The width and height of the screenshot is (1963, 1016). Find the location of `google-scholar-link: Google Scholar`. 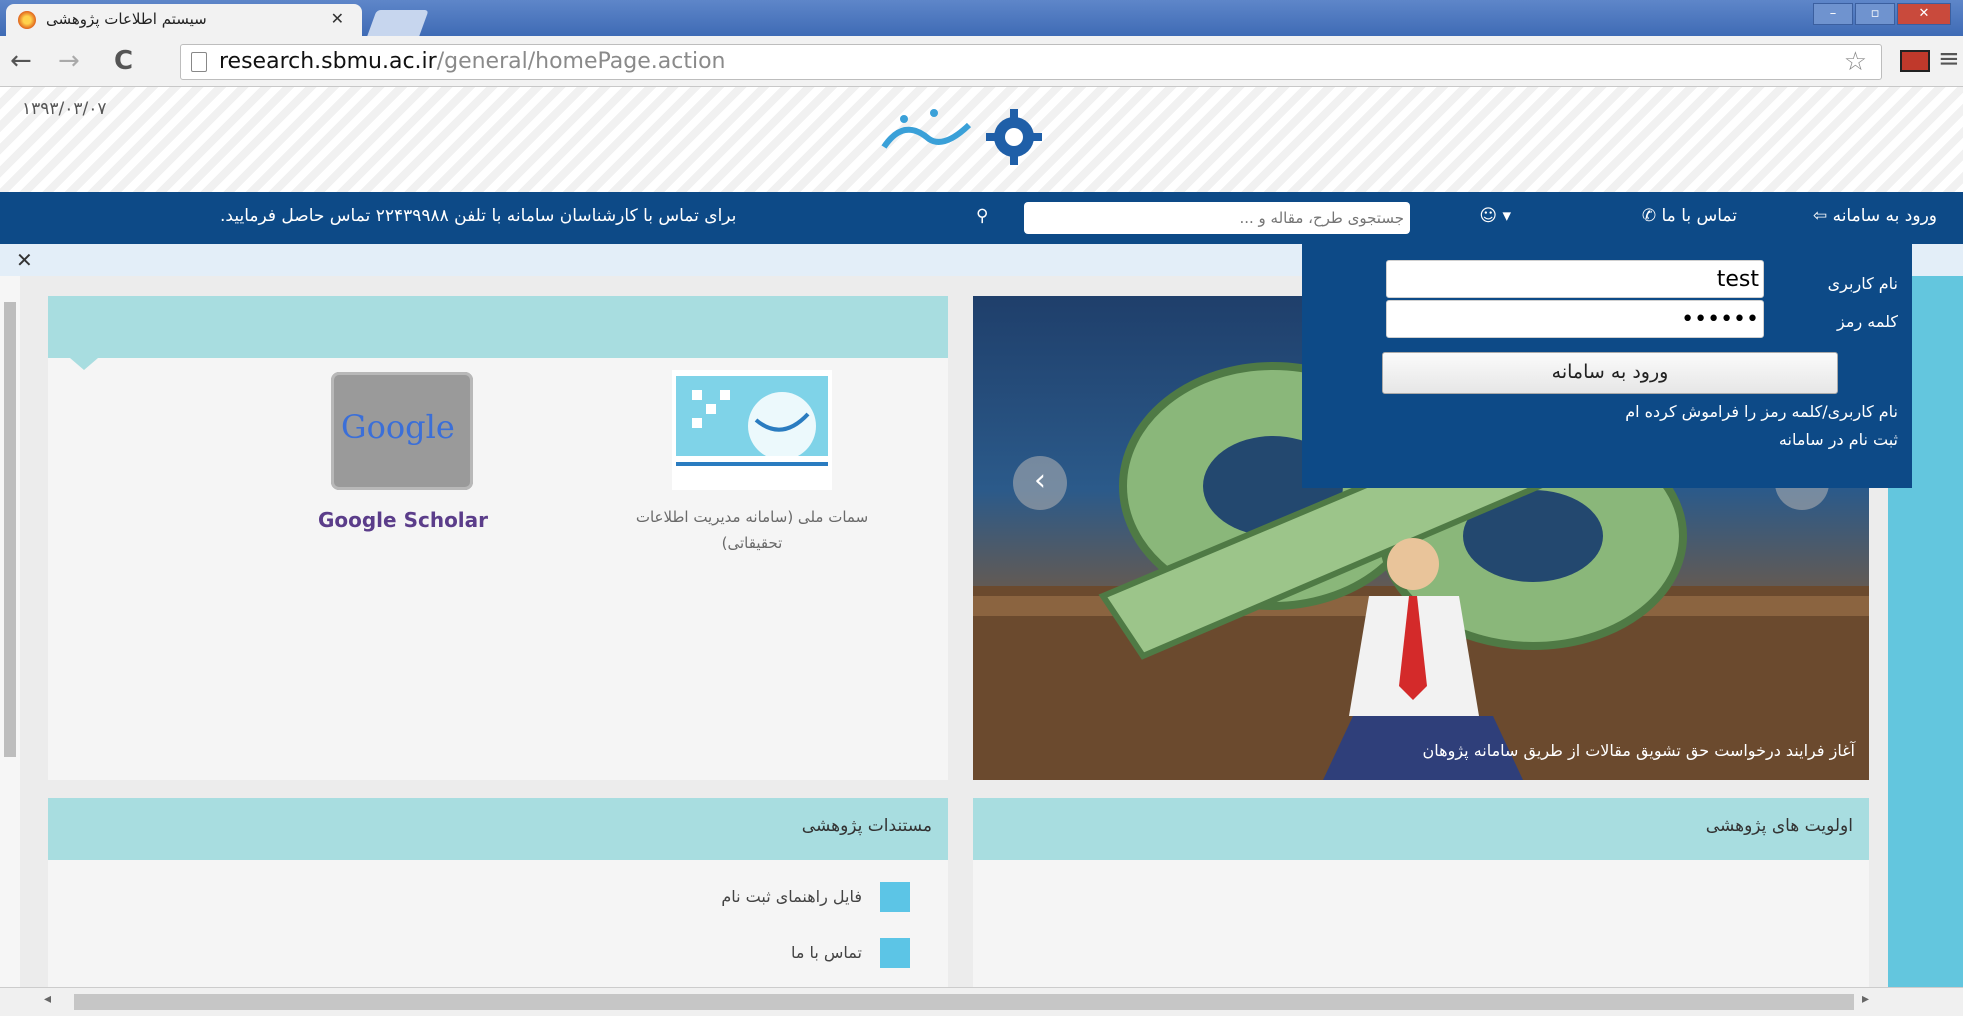

google-scholar-link: Google Scholar is located at coordinates (403, 520).